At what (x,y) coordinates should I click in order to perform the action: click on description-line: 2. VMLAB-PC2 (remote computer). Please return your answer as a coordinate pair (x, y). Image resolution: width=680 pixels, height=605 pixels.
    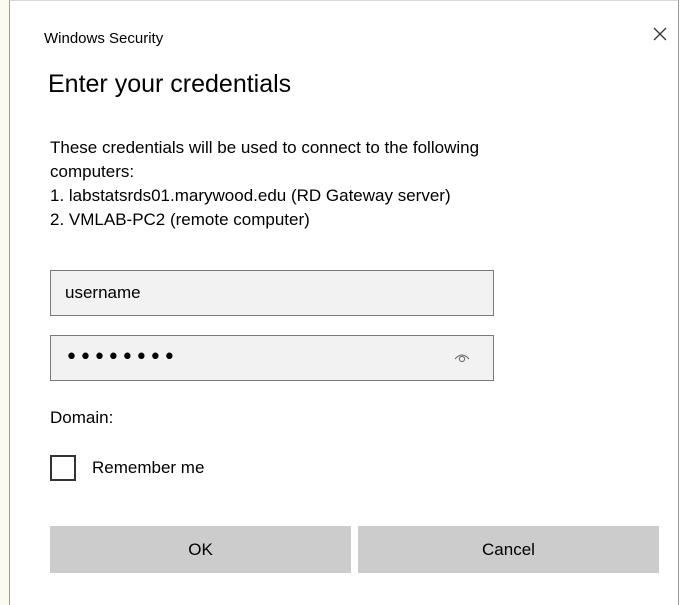
    Looking at the image, I should click on (180, 219).